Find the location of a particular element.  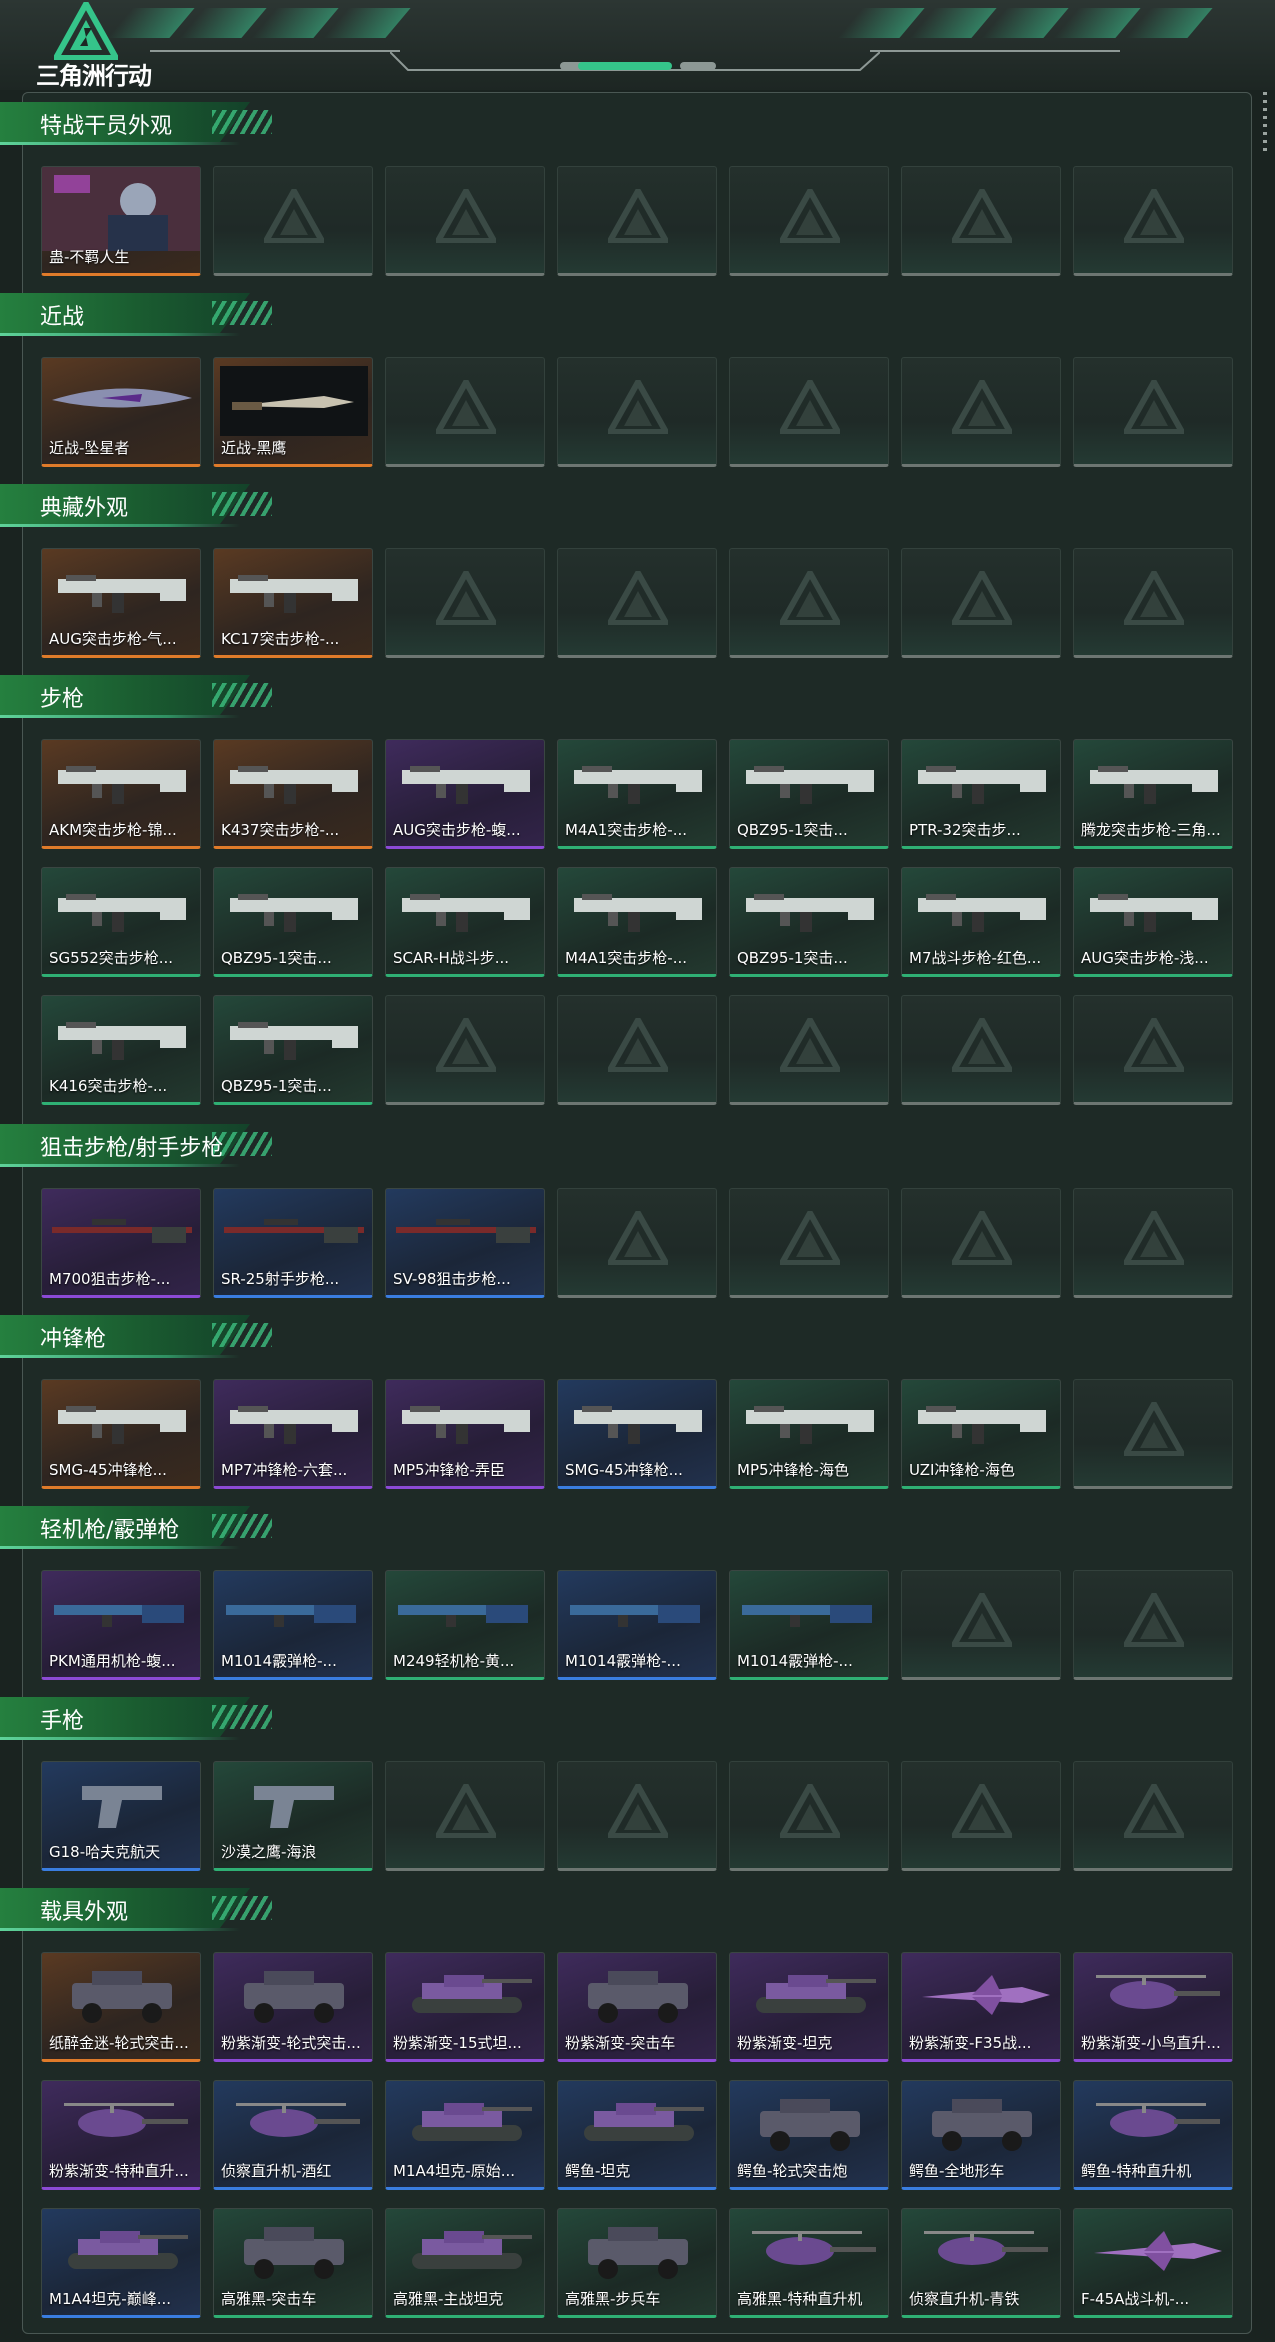

item-card: 沙漠之鹰-海浪 is located at coordinates (293, 1816).